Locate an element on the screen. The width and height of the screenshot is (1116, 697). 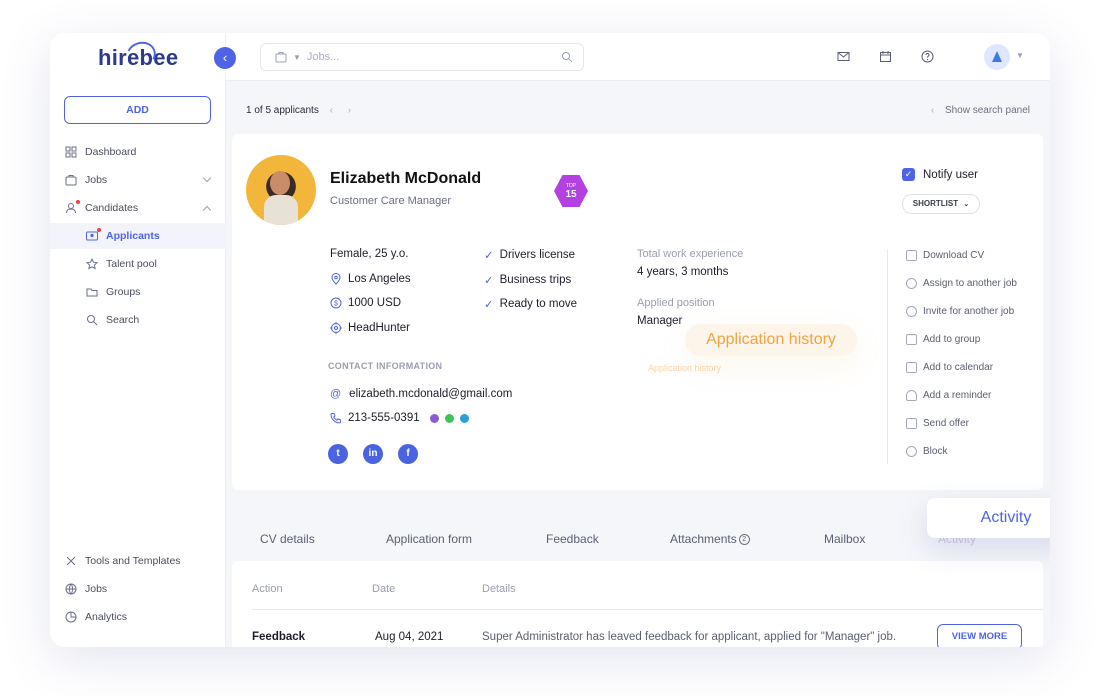
download-cv-action: Download CV is located at coordinates (945, 255).